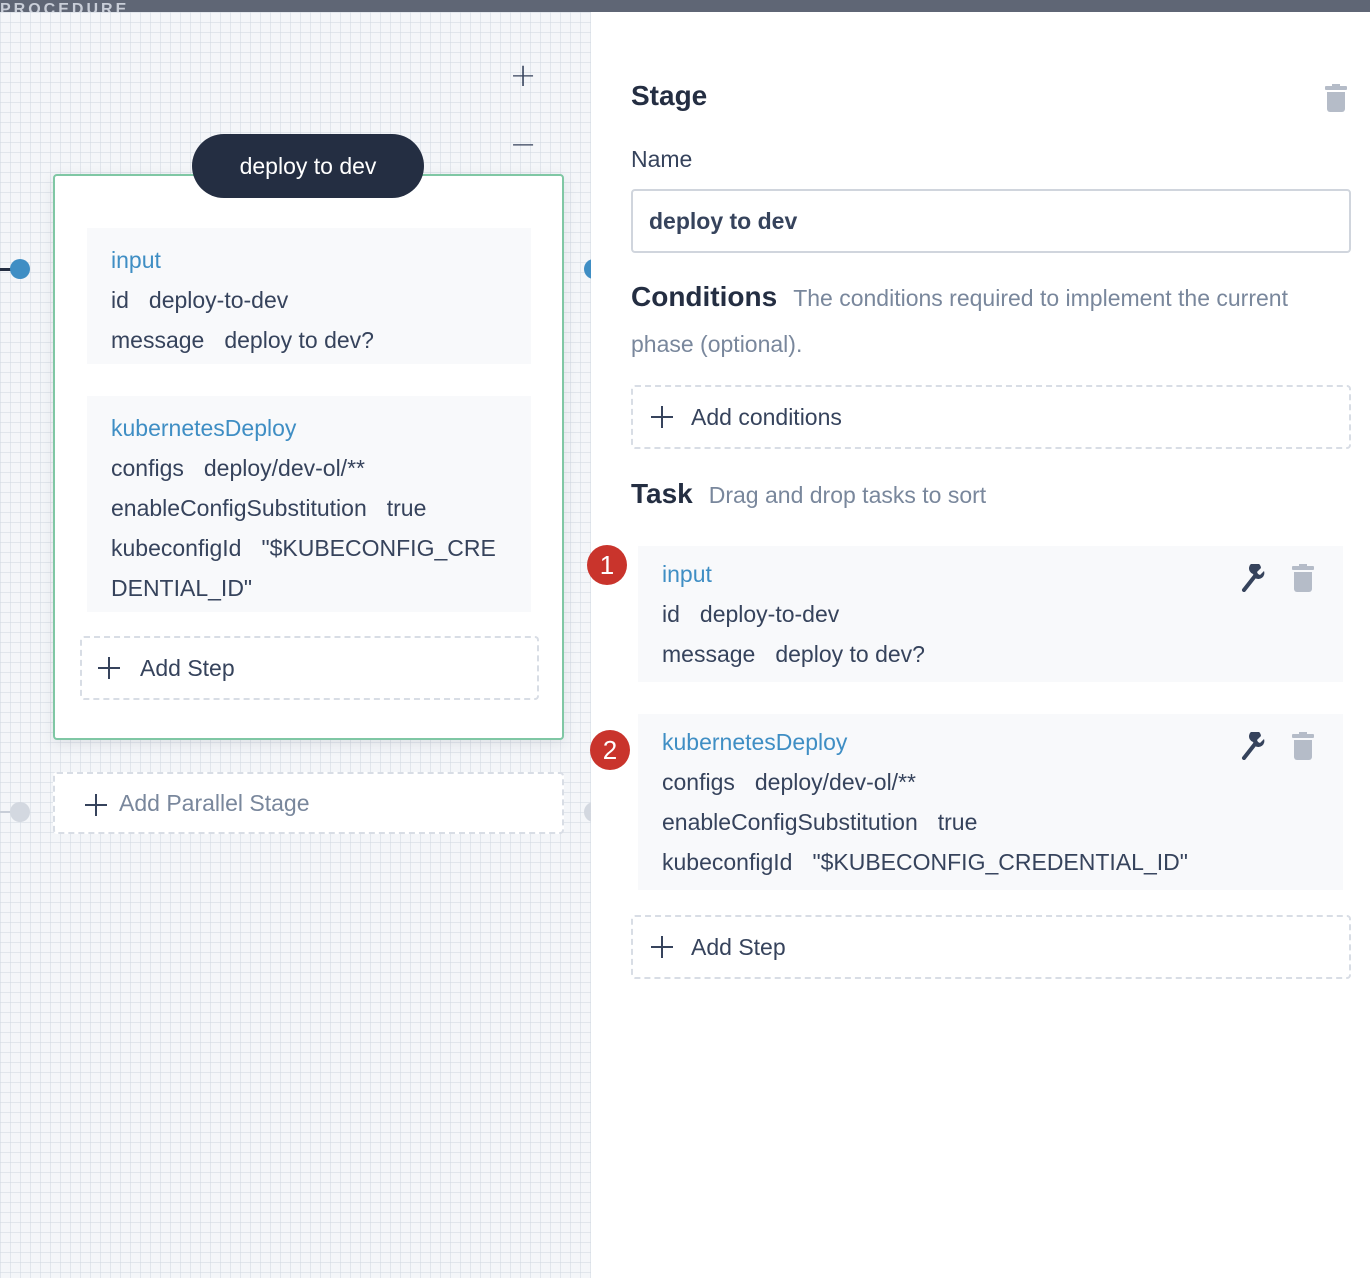 The image size is (1370, 1278). I want to click on name-label: Name, so click(662, 159).